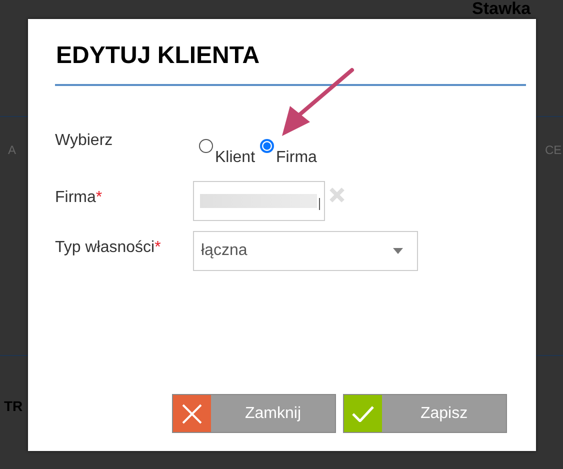 The image size is (563, 469). What do you see at coordinates (259, 200) in the screenshot?
I see `company-field` at bounding box center [259, 200].